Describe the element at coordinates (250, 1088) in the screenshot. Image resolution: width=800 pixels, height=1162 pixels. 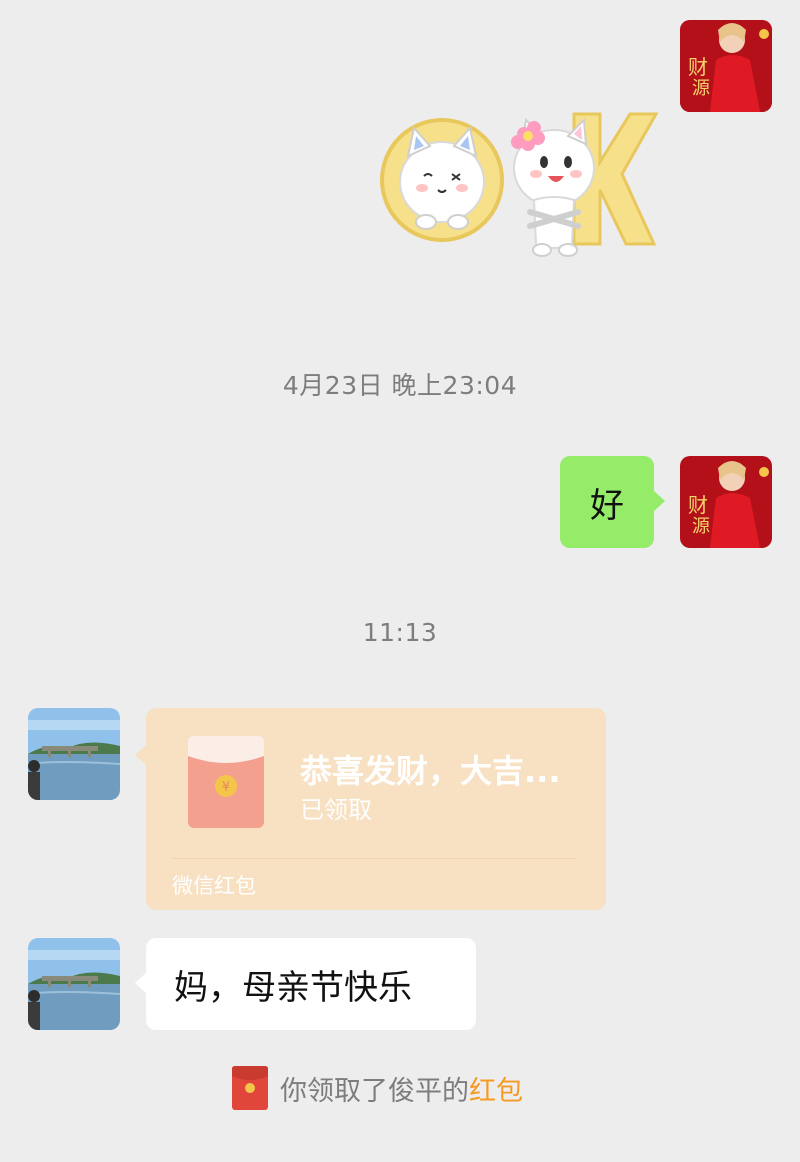
I see `red-packet-icon` at that location.